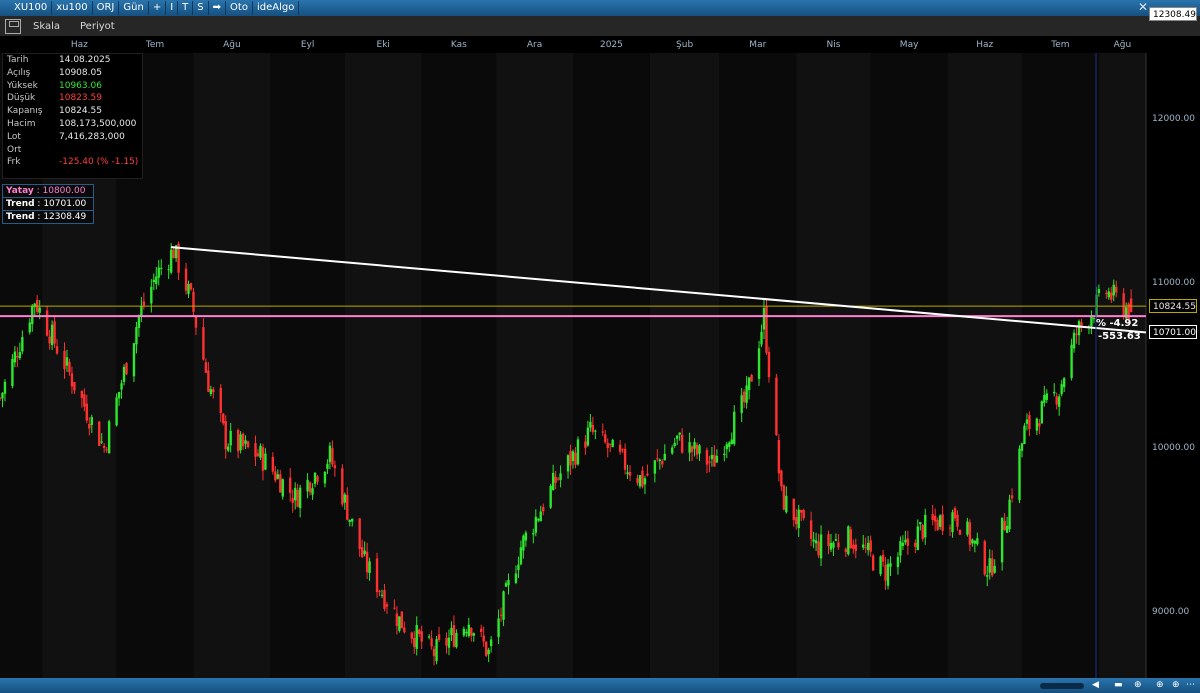 The image size is (1200, 693). What do you see at coordinates (19, 72) in the screenshot?
I see `info-label: Açılış` at bounding box center [19, 72].